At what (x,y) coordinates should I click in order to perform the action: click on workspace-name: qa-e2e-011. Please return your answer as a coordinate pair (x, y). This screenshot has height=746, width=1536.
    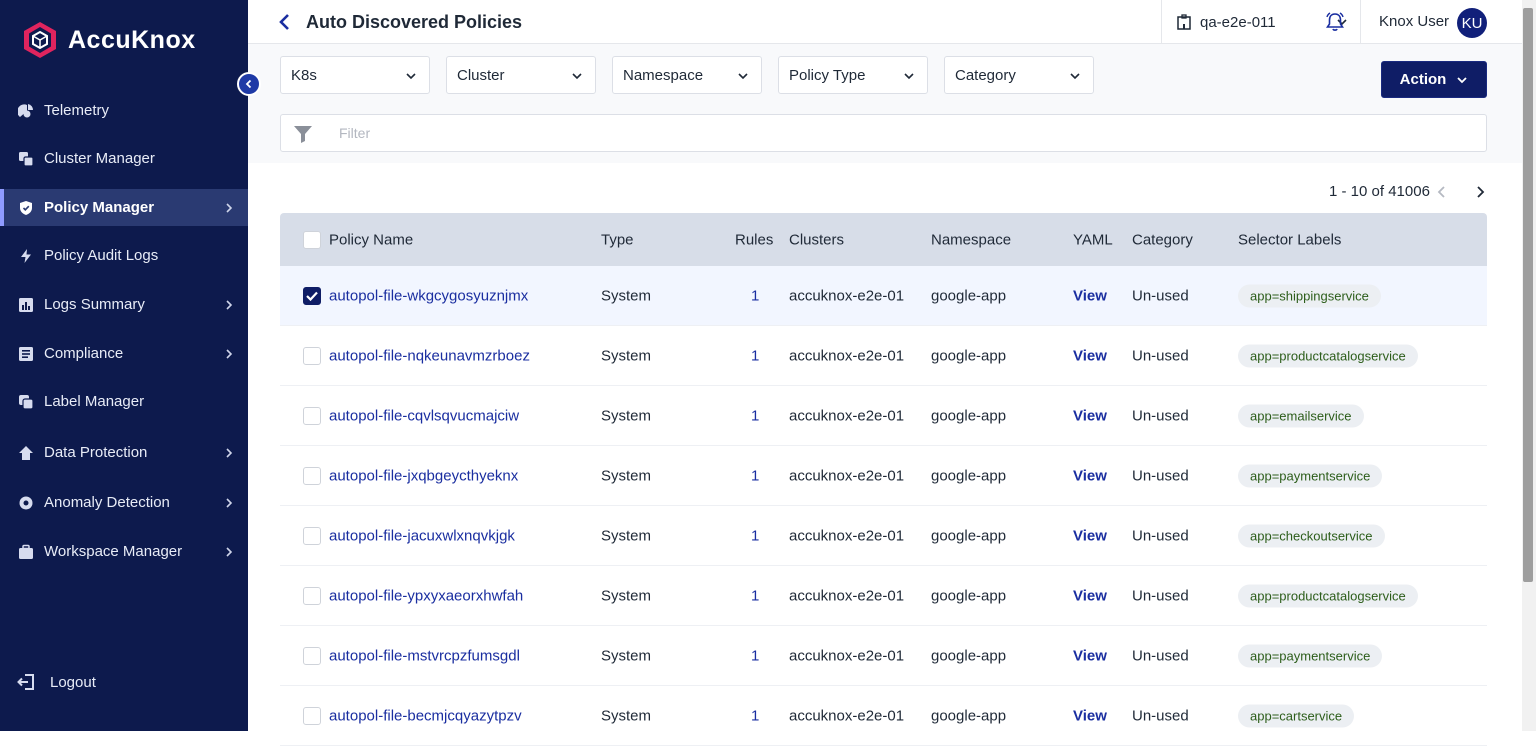
    Looking at the image, I should click on (1238, 22).